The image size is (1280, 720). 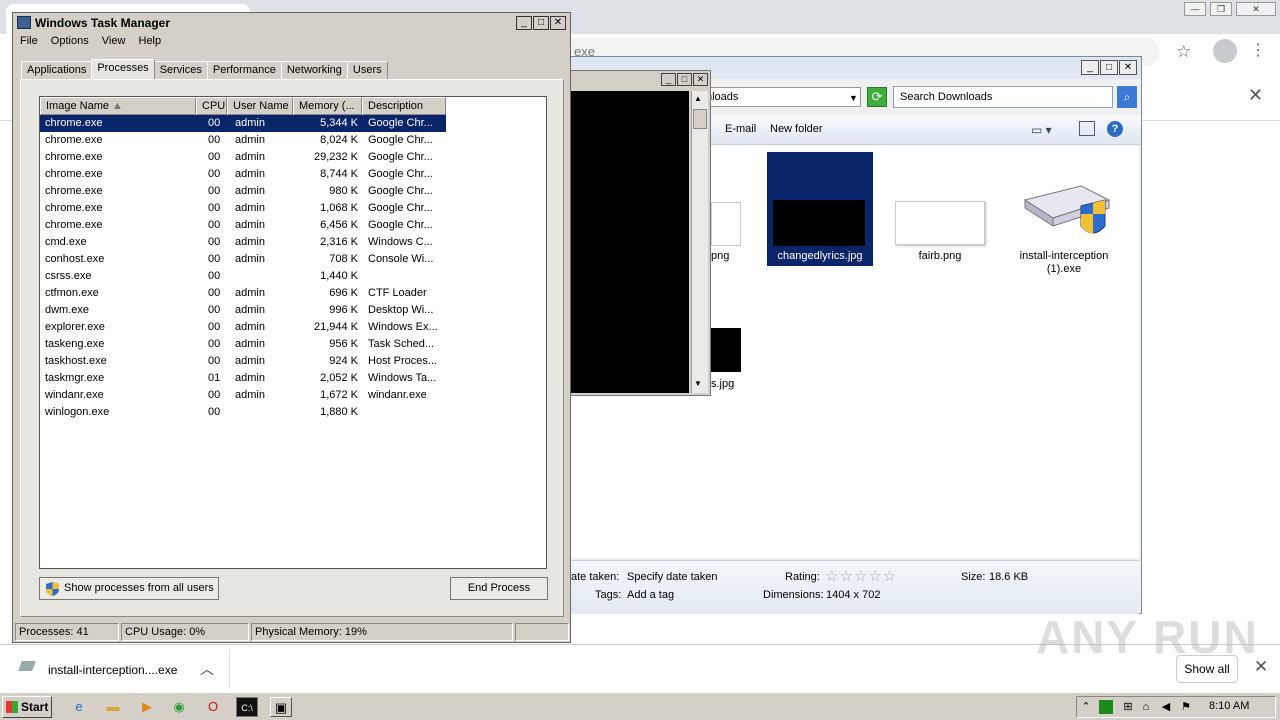 What do you see at coordinates (314, 70) in the screenshot?
I see `tab-networking: Networking` at bounding box center [314, 70].